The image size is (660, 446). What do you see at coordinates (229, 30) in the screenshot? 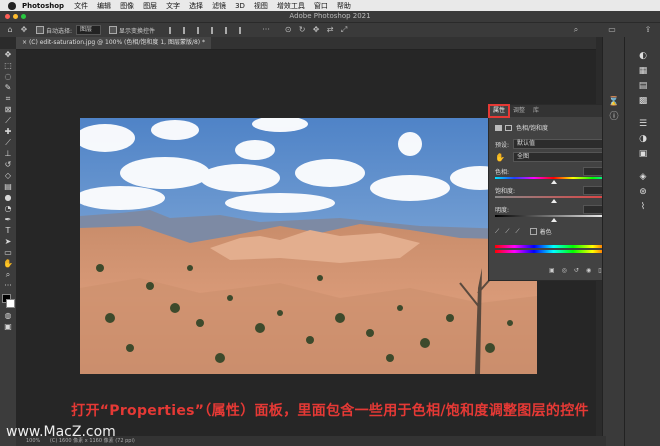
I see `align-middle-icon` at bounding box center [229, 30].